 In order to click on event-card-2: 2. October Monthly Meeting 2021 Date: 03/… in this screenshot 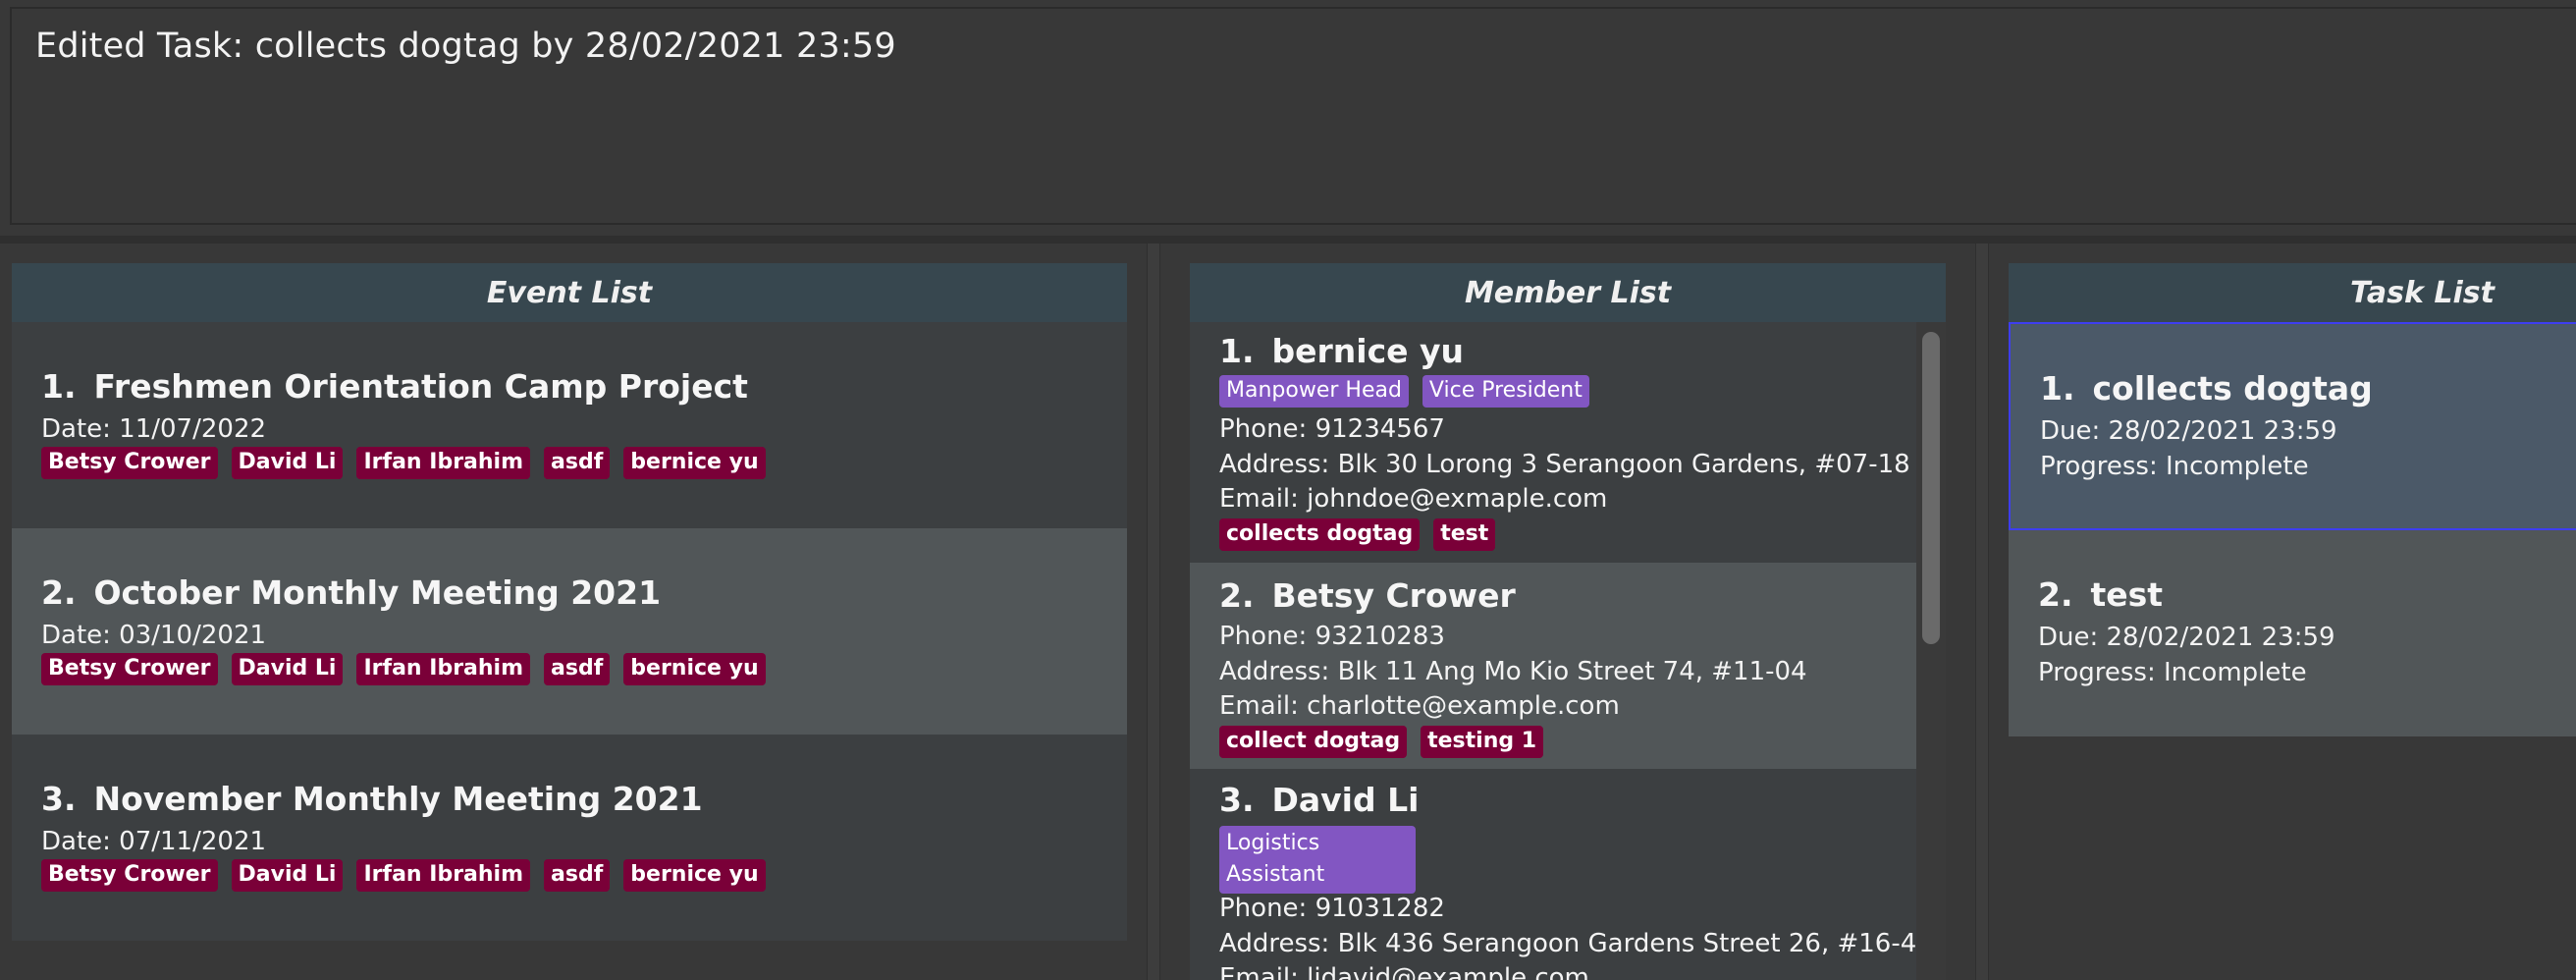, I will do `click(569, 631)`.